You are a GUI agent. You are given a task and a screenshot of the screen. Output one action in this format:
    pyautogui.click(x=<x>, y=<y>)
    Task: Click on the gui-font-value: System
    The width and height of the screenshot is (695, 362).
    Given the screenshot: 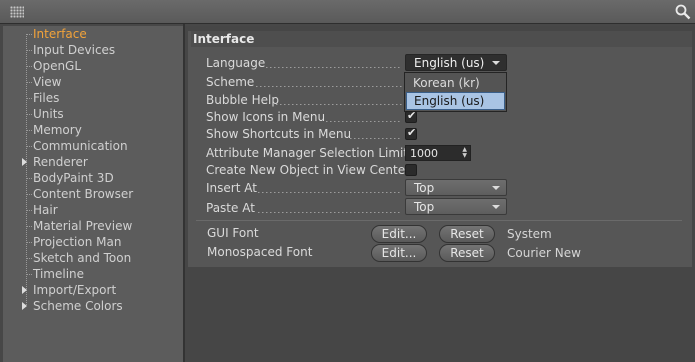 What is the action you would take?
    pyautogui.click(x=529, y=234)
    